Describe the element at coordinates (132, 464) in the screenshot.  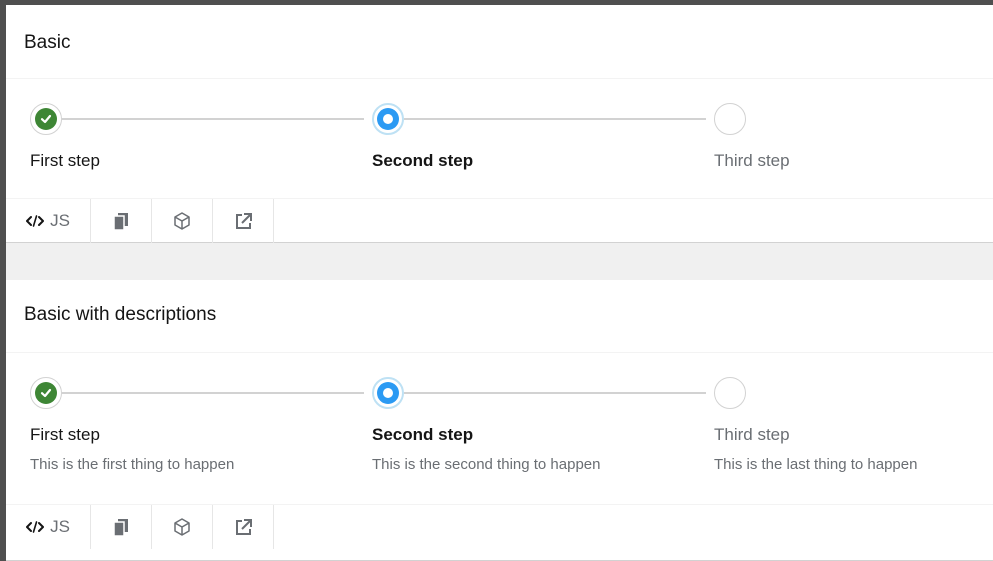
I see `step-description: This is the first thing to happen` at that location.